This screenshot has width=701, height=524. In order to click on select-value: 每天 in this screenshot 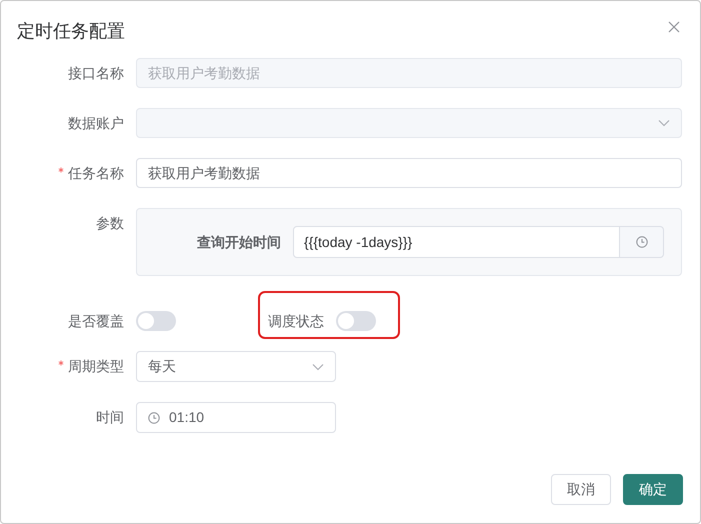, I will do `click(162, 366)`.